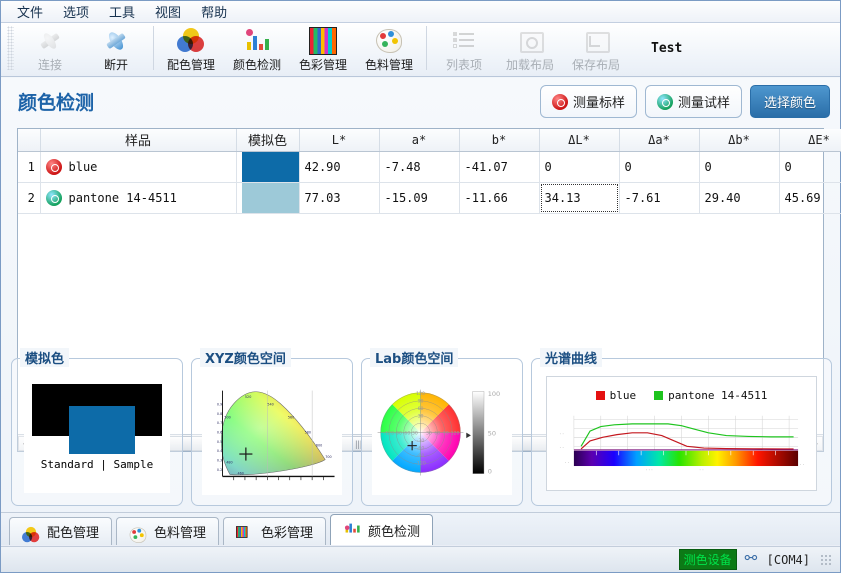  I want to click on save-layout-icon, so click(596, 41).